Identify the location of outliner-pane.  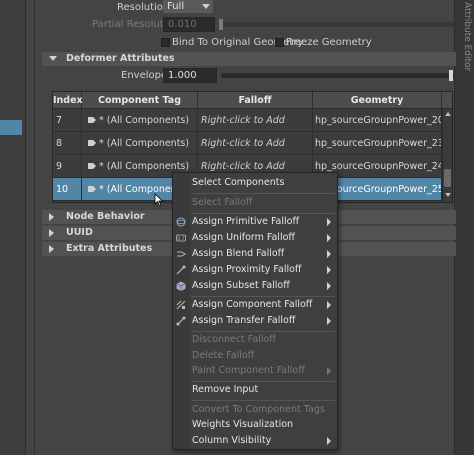
(13, 227).